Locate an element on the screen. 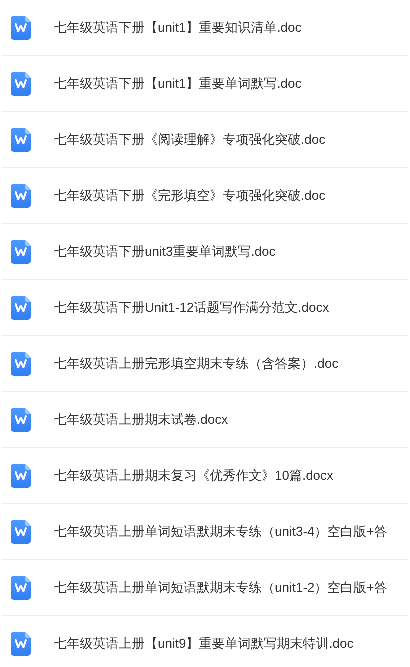  file-name: 七年级英语上册期末试卷.docx is located at coordinates (141, 420).